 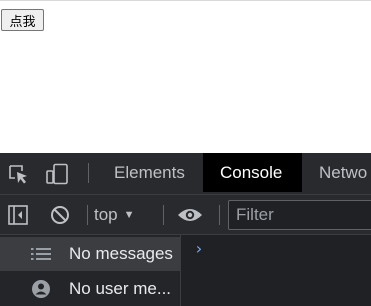 I want to click on devtools-tab-bar: Elements Console Netwo, so click(x=185, y=174).